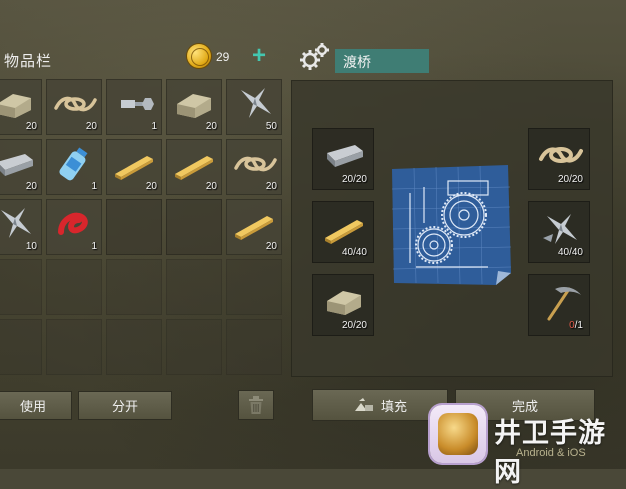 The height and width of the screenshot is (489, 626). Describe the element at coordinates (137, 104) in the screenshot. I see `bolt-nut-icon` at that location.